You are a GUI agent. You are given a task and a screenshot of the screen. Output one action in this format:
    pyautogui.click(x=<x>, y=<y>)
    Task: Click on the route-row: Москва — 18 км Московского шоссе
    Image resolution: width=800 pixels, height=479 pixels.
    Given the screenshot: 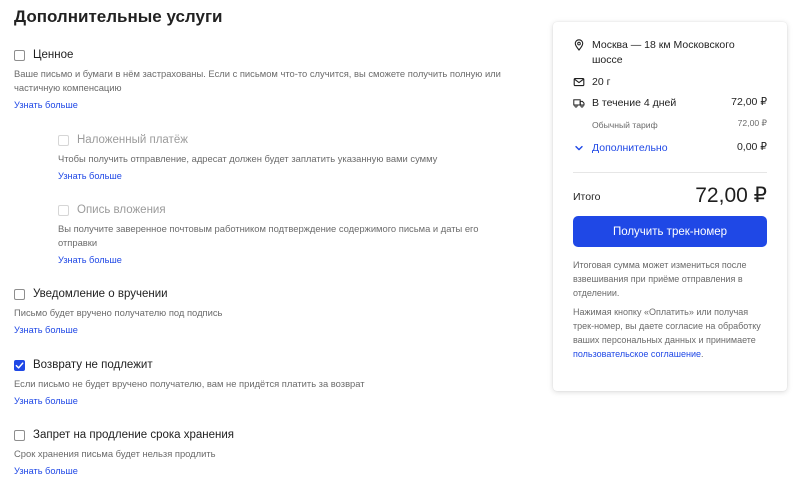 What is the action you would take?
    pyautogui.click(x=670, y=53)
    